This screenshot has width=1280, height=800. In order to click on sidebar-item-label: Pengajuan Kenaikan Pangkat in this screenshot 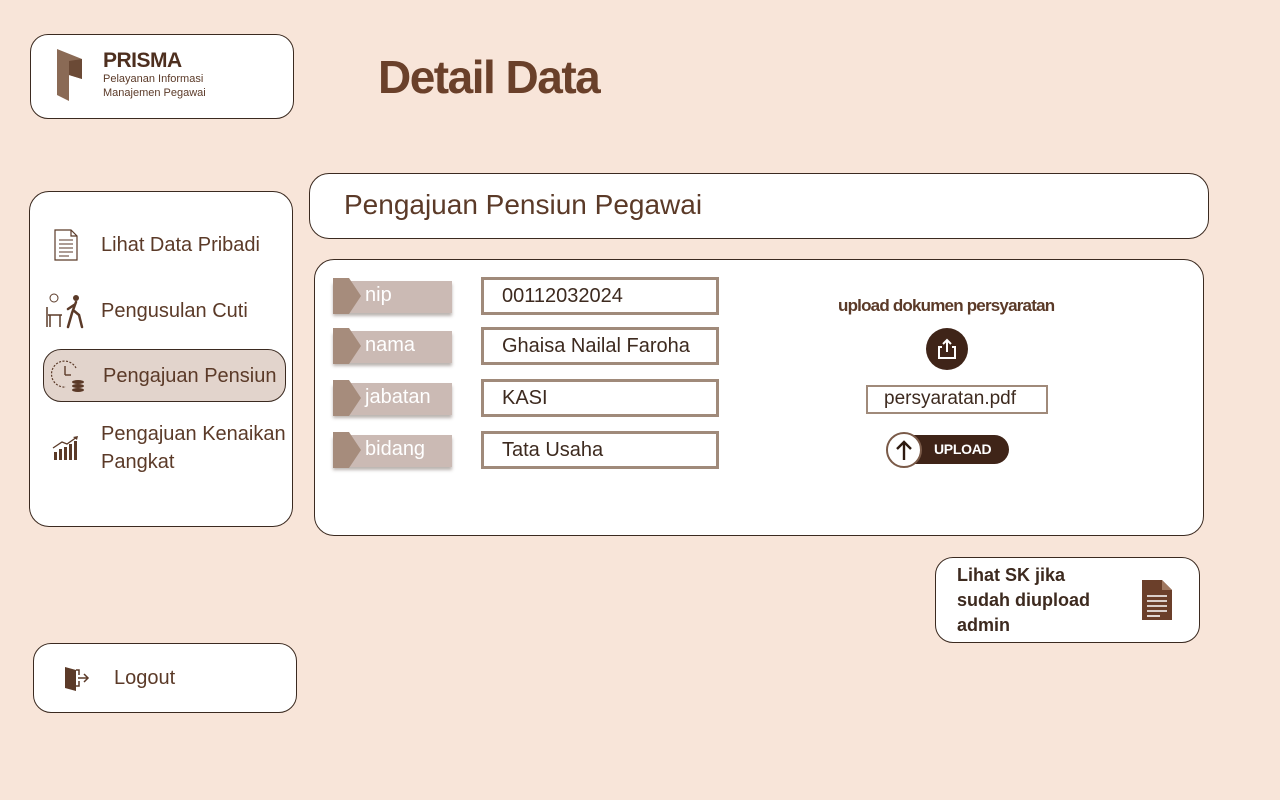, I will do `click(193, 448)`.